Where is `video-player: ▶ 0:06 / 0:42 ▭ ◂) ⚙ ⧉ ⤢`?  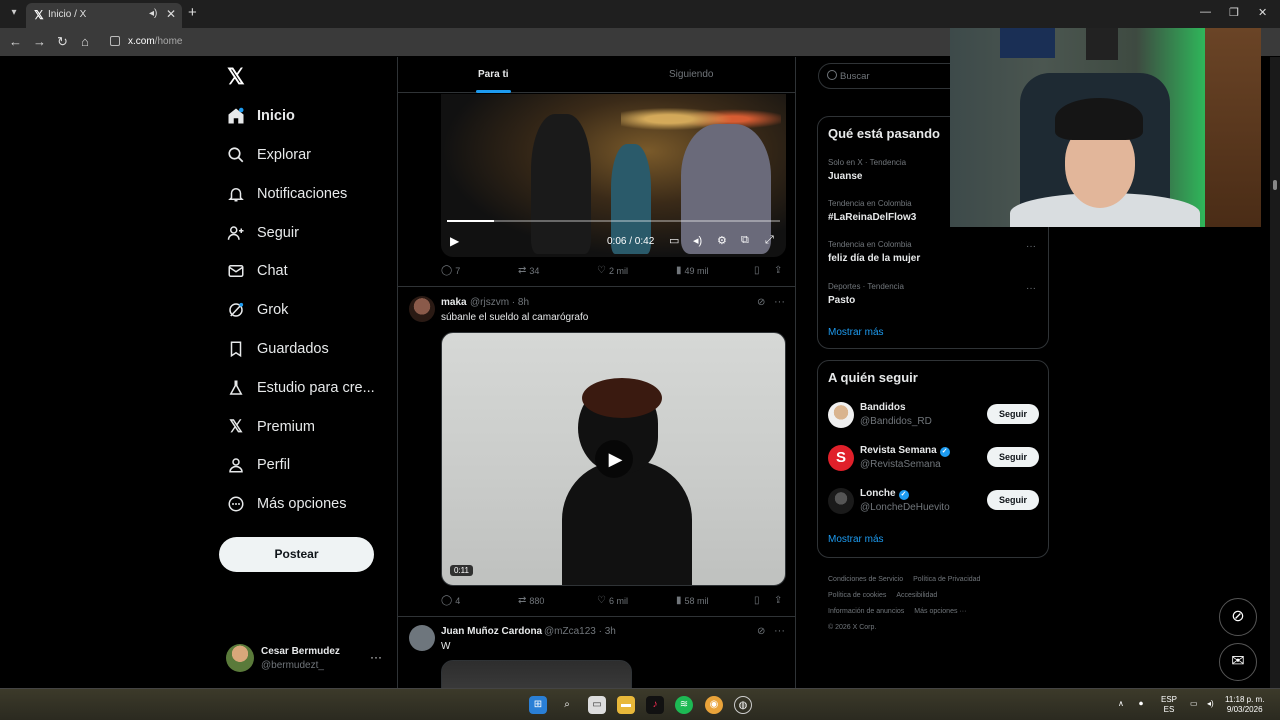 video-player: ▶ 0:06 / 0:42 ▭ ◂) ⚙ ⧉ ⤢ is located at coordinates (613, 175).